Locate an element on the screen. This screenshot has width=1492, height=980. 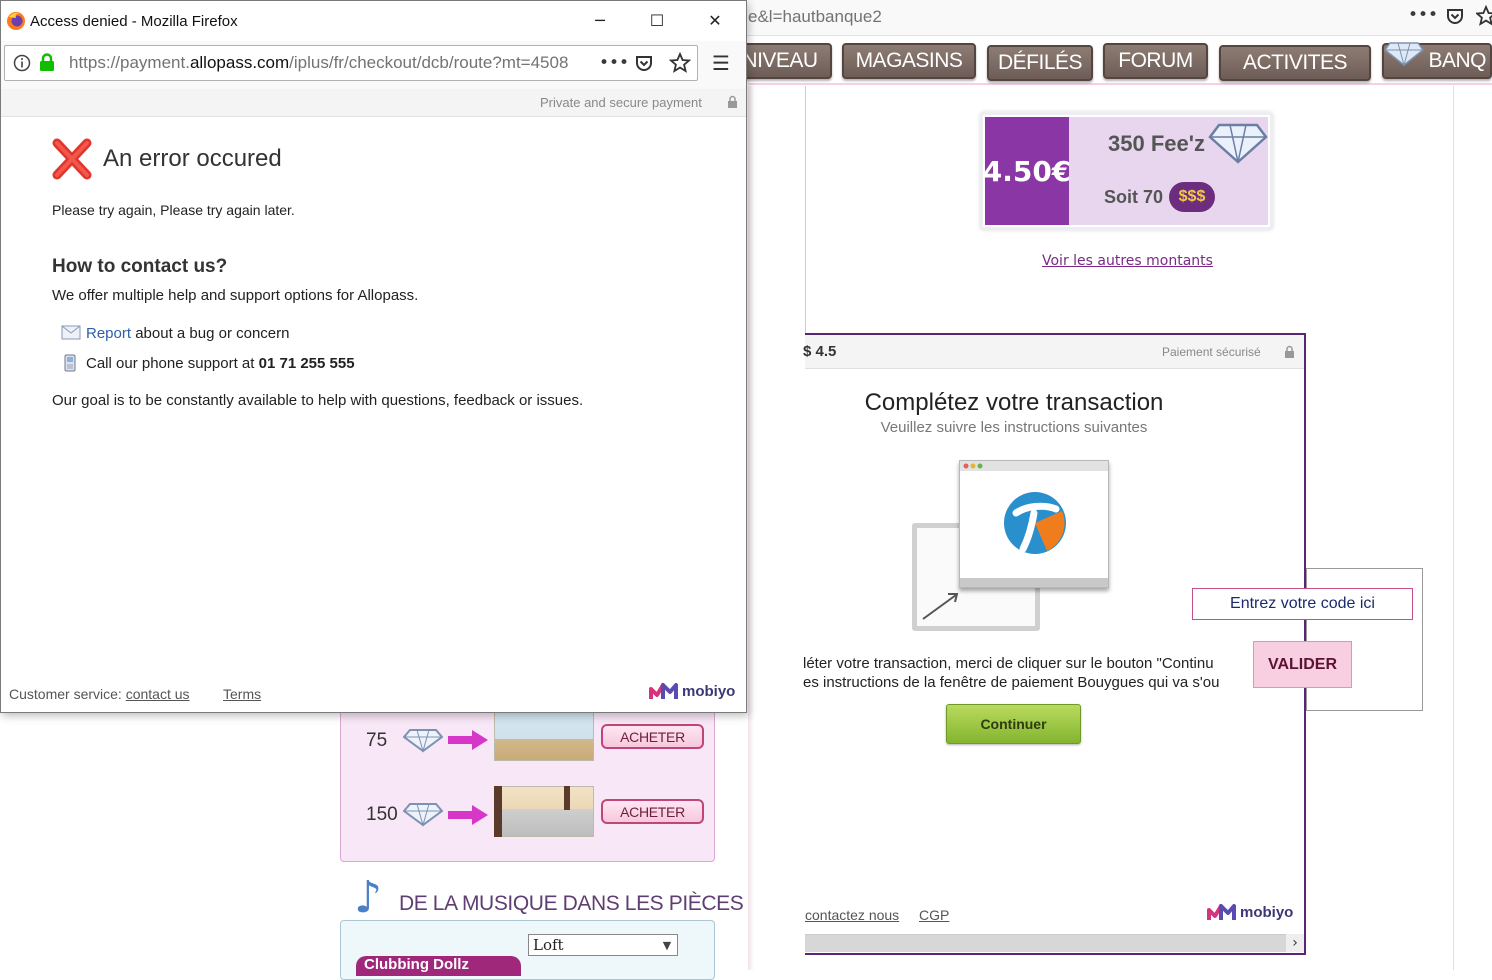
menu-icon: ☰ is located at coordinates (721, 63).